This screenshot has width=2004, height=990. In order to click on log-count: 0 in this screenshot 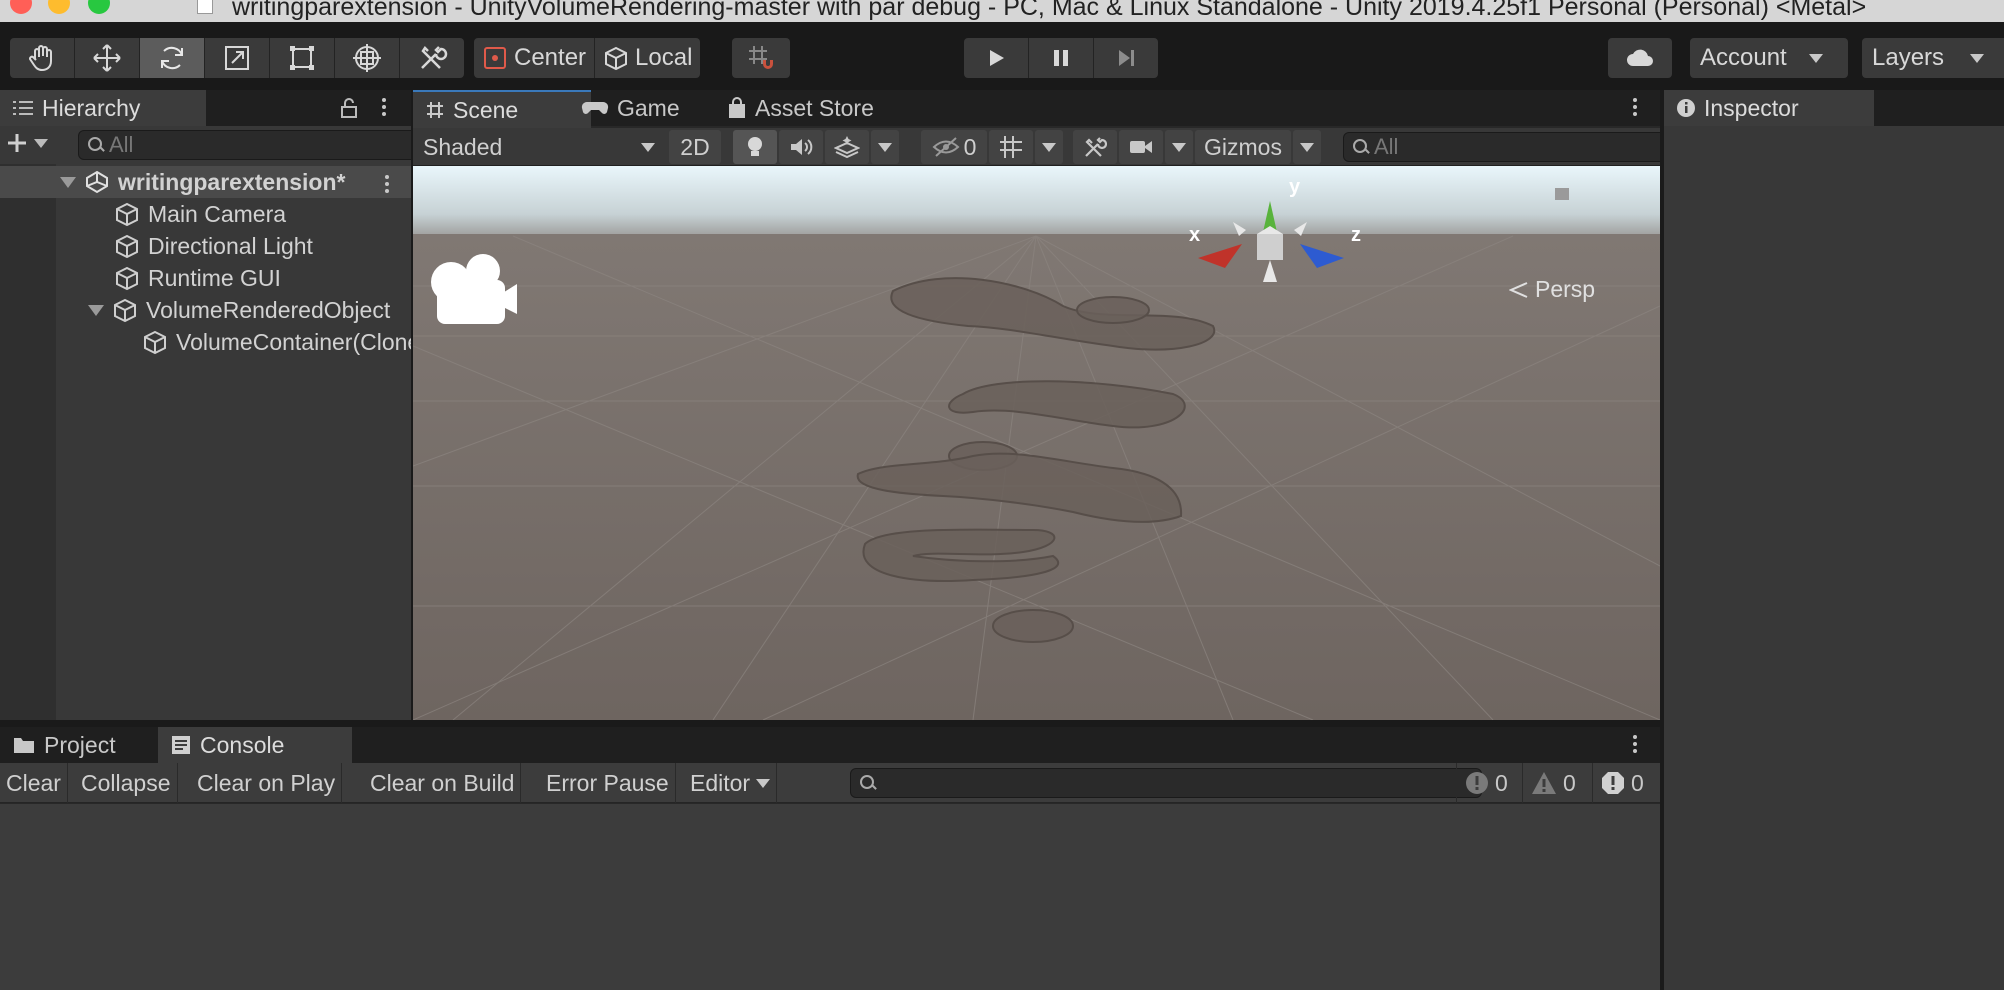, I will do `click(1501, 782)`.